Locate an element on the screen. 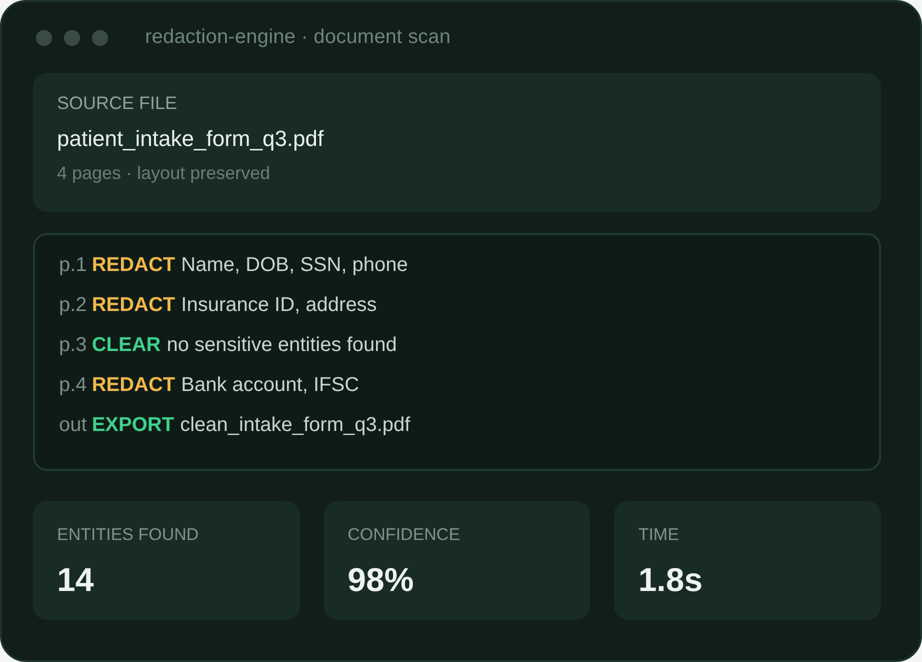 This screenshot has width=922, height=662. stat-value: 14 is located at coordinates (75, 580).